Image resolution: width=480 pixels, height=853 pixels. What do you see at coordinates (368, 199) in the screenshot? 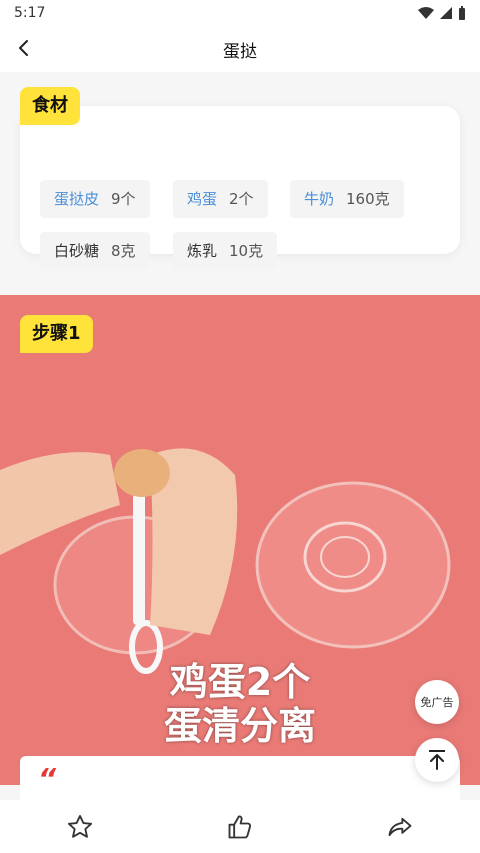
I see `ingredient-amount: 160克` at bounding box center [368, 199].